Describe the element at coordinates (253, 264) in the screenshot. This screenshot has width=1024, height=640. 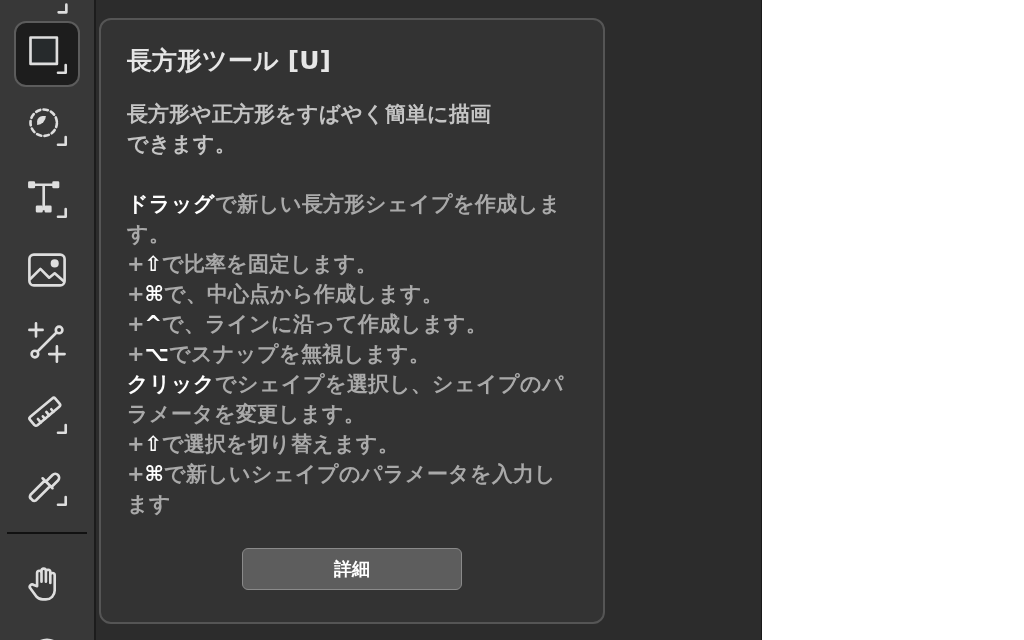
I see `instruction-text: +⇧で比率を固定します。` at that location.